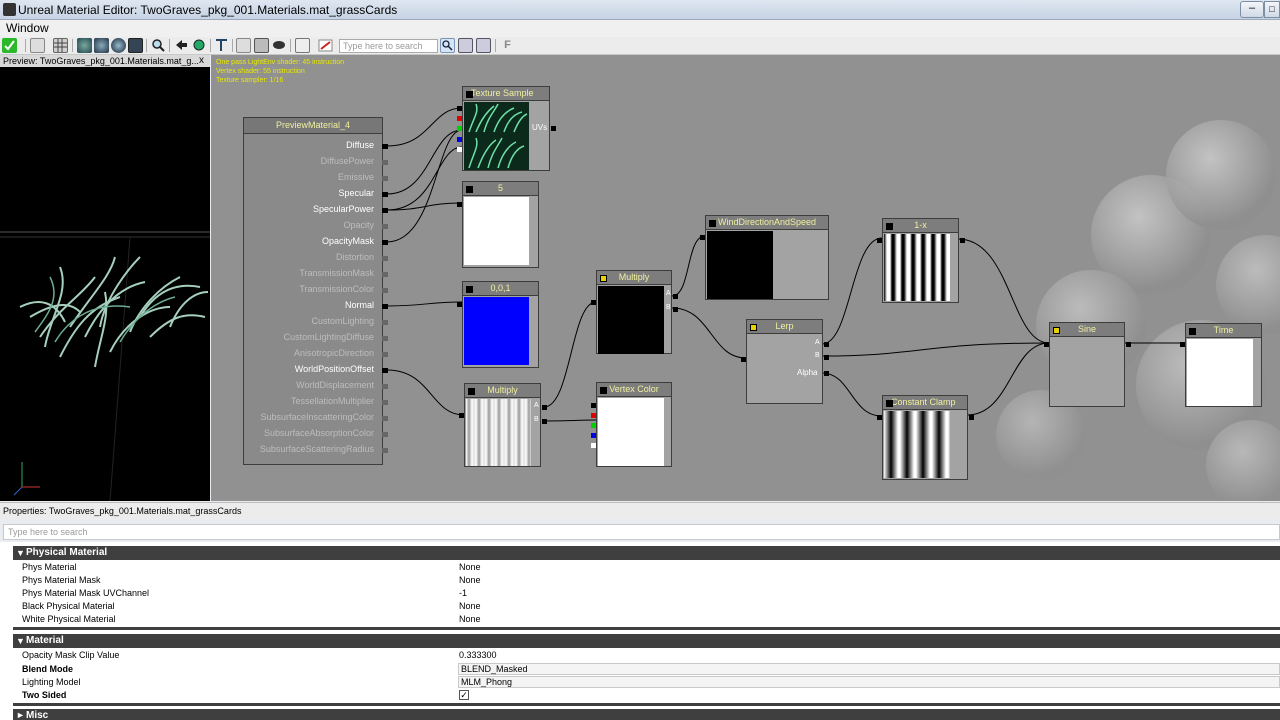 This screenshot has height=720, width=1280. What do you see at coordinates (503, 425) in the screenshot?
I see `multiply-node-bottom: Multiply A B` at bounding box center [503, 425].